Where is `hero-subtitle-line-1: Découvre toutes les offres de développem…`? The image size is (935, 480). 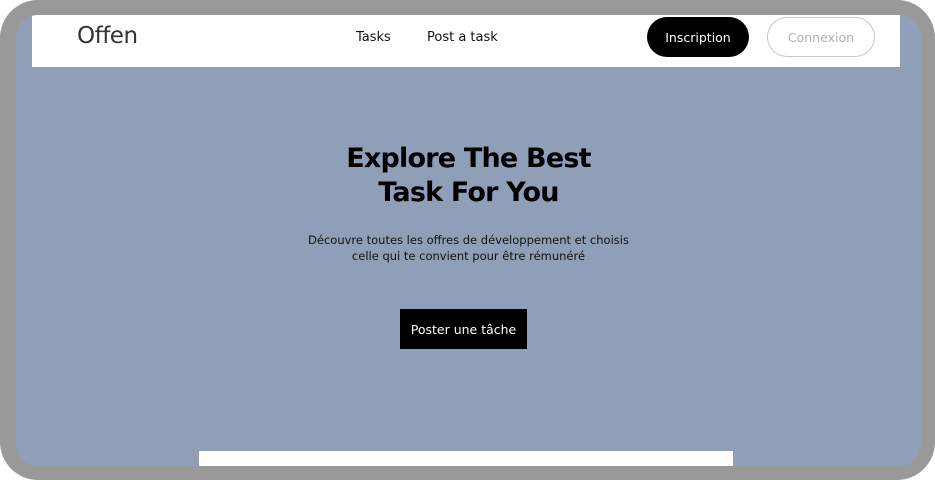
hero-subtitle-line-1: Découvre toutes les offres de développem… is located at coordinates (468, 240).